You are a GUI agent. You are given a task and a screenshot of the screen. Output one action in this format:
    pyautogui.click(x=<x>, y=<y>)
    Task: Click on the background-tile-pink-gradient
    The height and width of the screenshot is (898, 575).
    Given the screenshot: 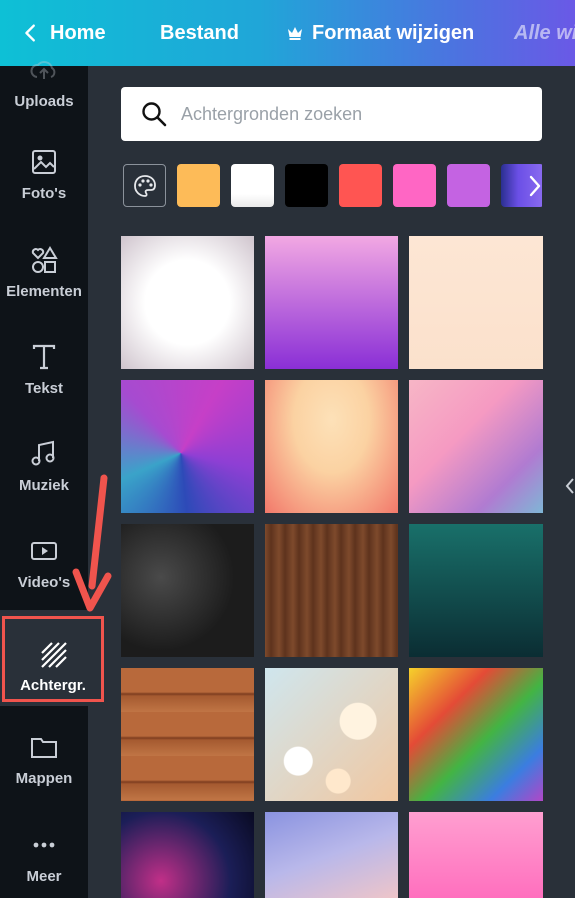 What is the action you would take?
    pyautogui.click(x=476, y=855)
    